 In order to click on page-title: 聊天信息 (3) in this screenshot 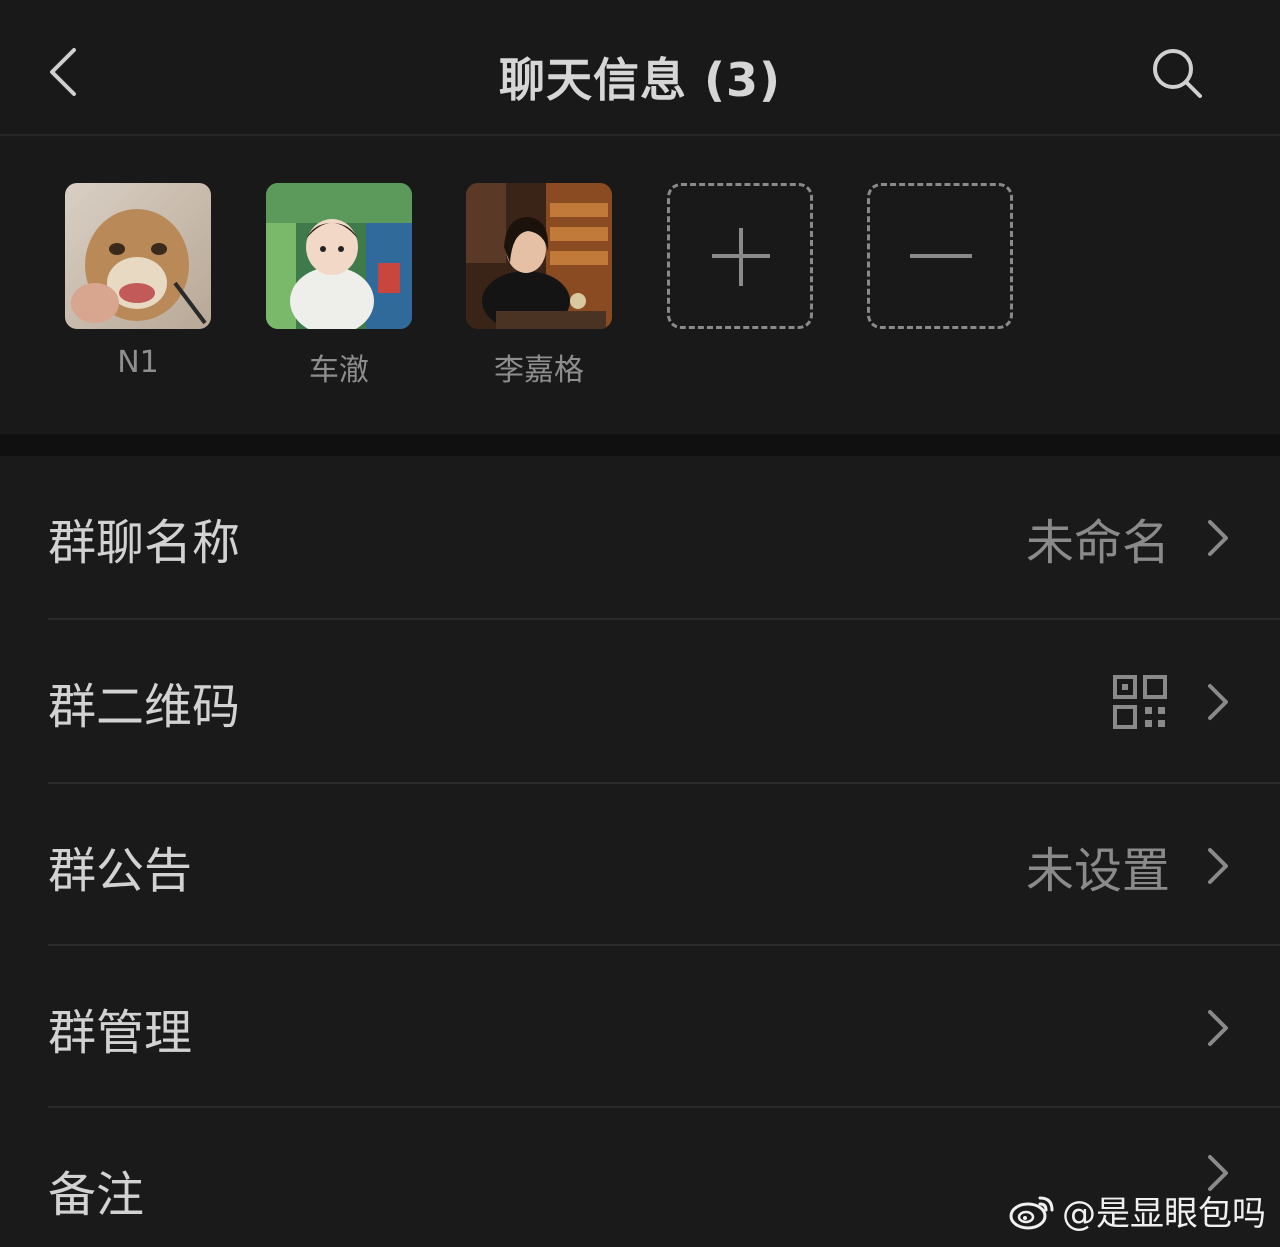, I will do `click(640, 80)`.